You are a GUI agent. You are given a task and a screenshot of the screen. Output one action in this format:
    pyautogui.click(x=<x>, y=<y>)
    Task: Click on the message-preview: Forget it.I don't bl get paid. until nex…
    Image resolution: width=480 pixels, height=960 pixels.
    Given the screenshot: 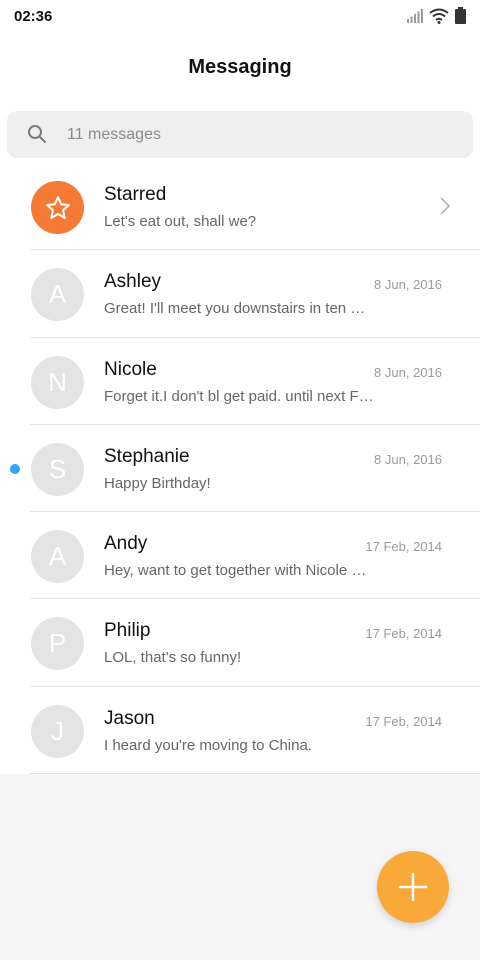 What is the action you would take?
    pyautogui.click(x=239, y=396)
    